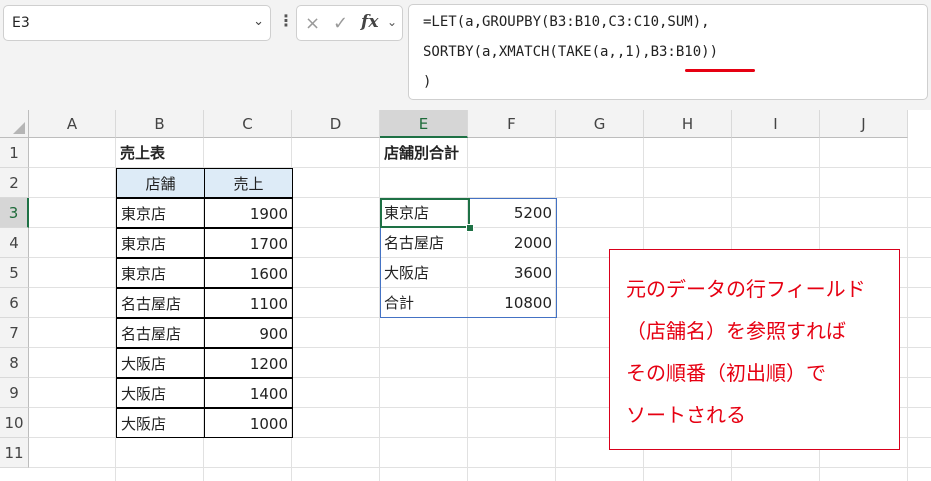 The image size is (931, 481). Describe the element at coordinates (248, 124) in the screenshot. I see `column-header-c: C` at that location.